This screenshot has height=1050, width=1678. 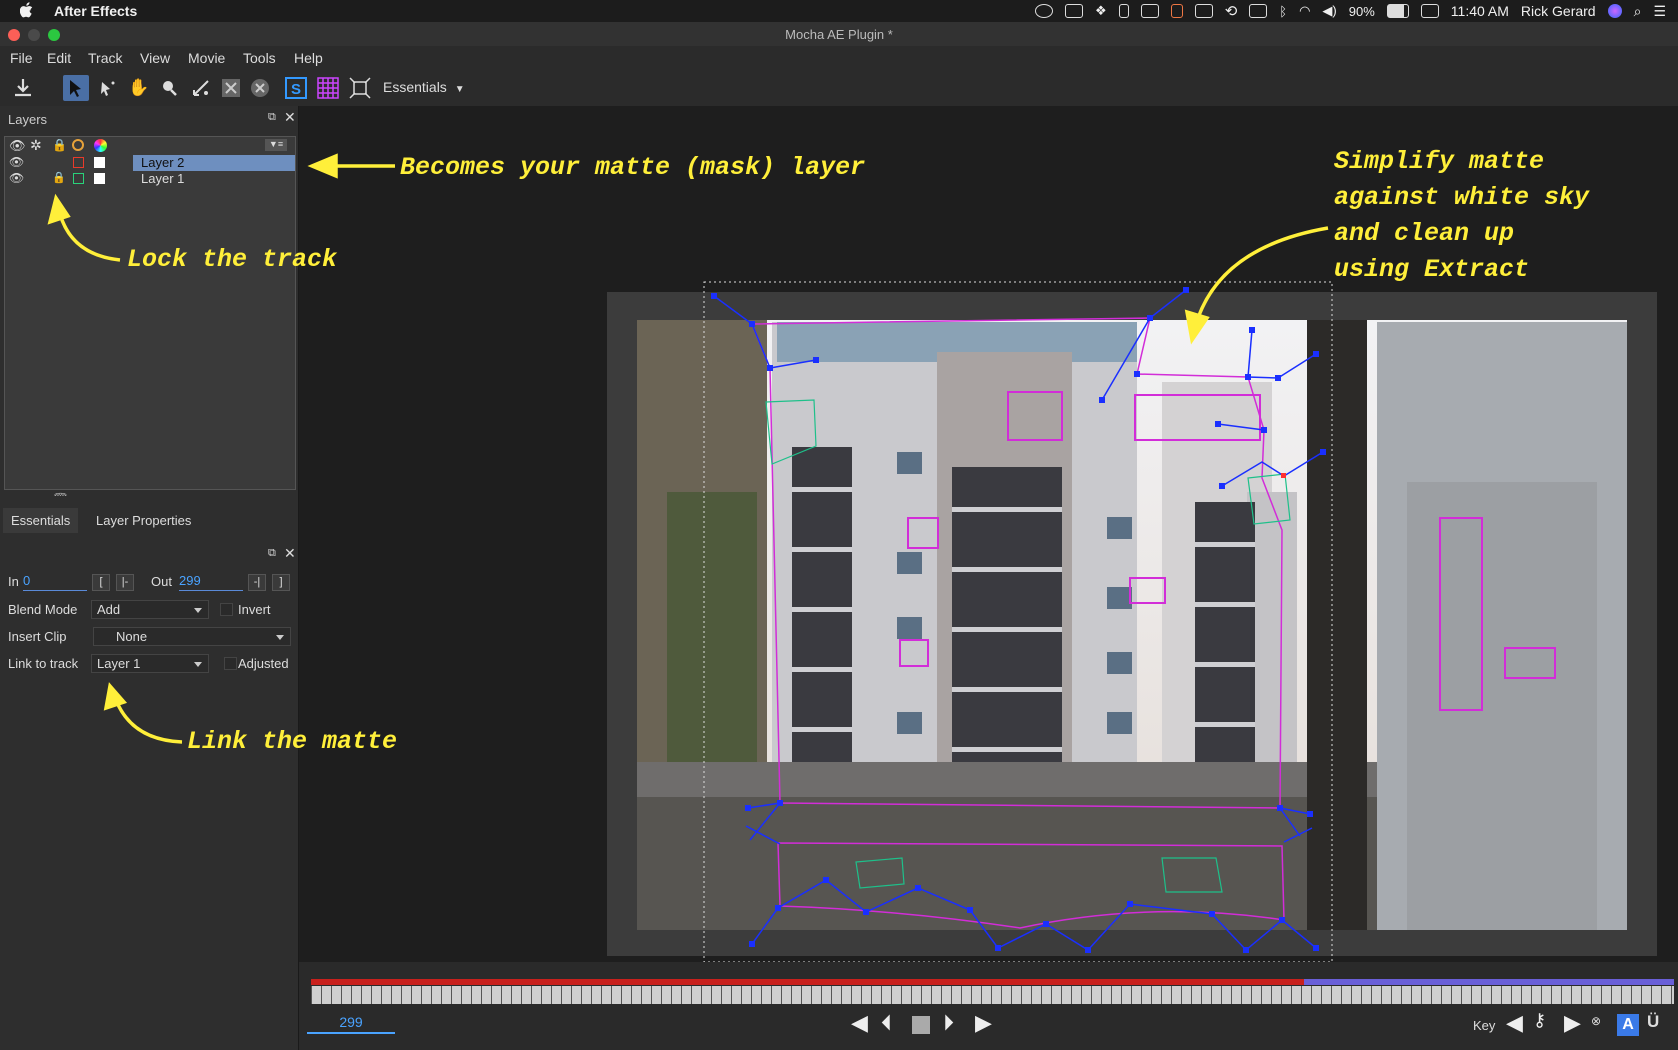 I want to click on autokey-icon: A, so click(x=1628, y=1025).